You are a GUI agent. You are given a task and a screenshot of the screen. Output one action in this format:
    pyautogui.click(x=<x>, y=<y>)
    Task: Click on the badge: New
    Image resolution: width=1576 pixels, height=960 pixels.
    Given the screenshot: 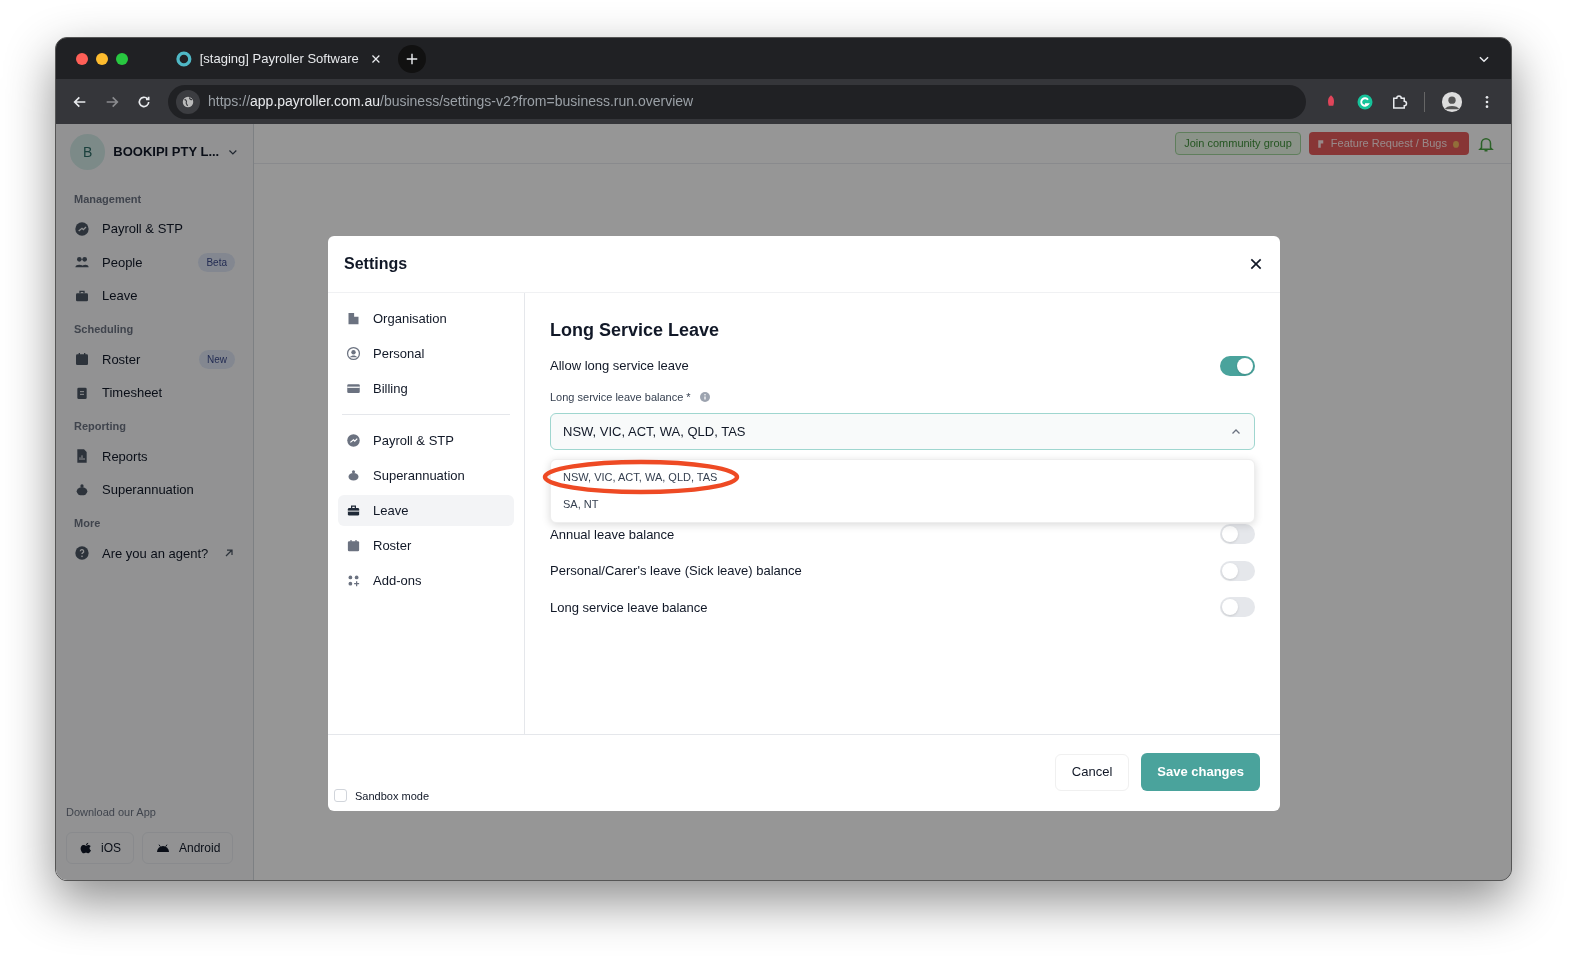 What is the action you would take?
    pyautogui.click(x=217, y=359)
    